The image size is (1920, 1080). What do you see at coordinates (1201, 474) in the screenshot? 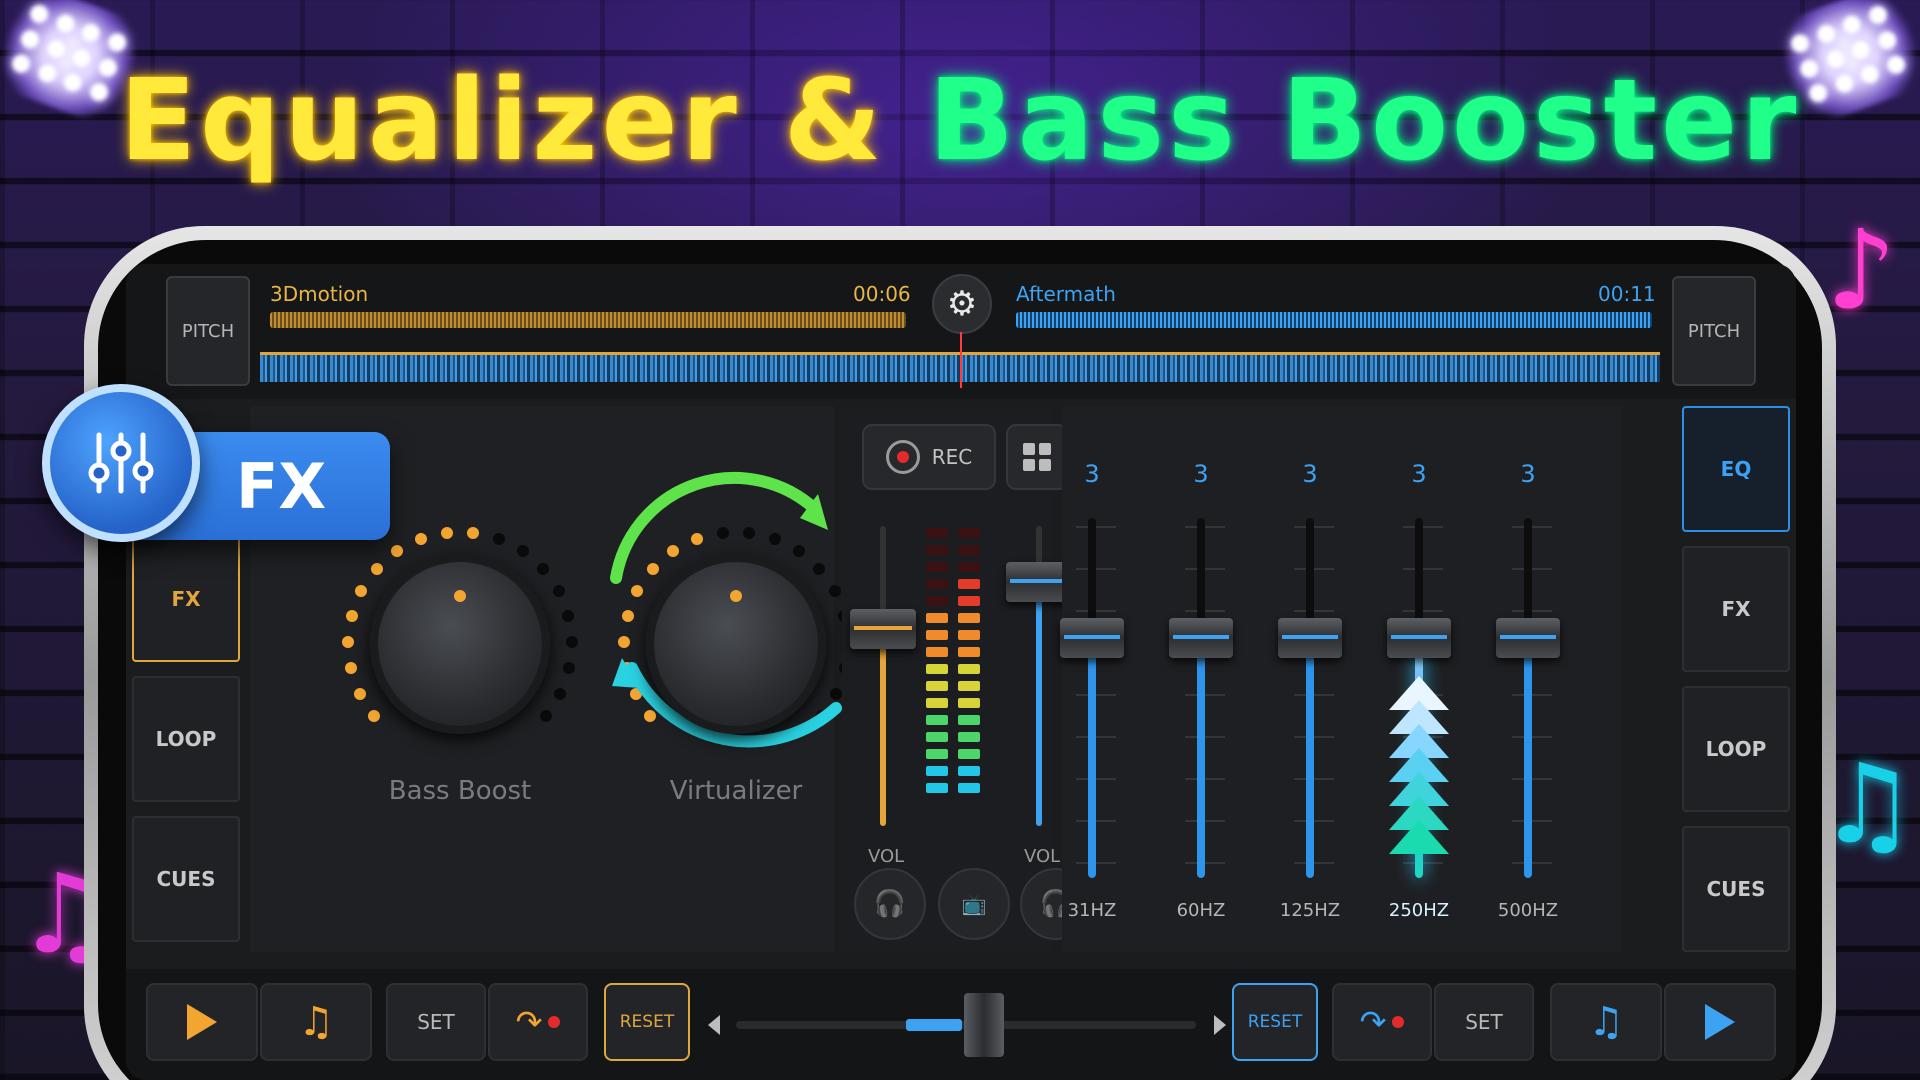
I see `eq-value-60hz: 3` at bounding box center [1201, 474].